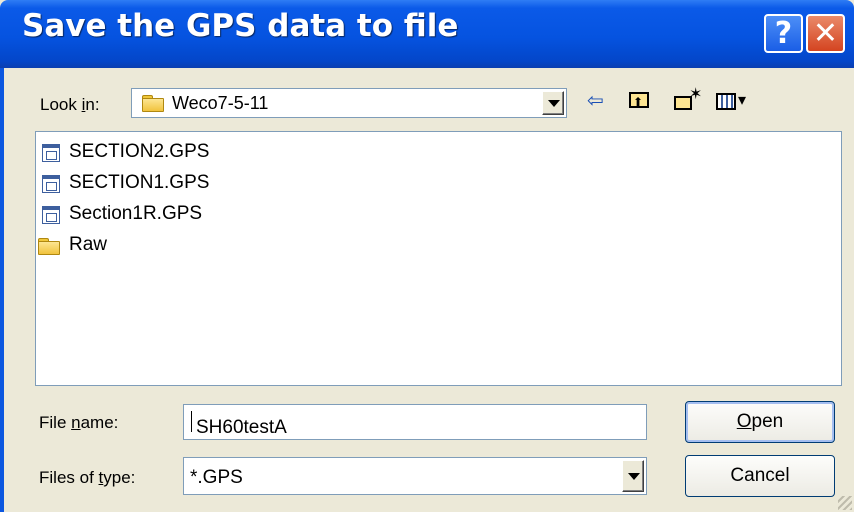 The height and width of the screenshot is (512, 854). What do you see at coordinates (191, 421) in the screenshot?
I see `text-caret` at bounding box center [191, 421].